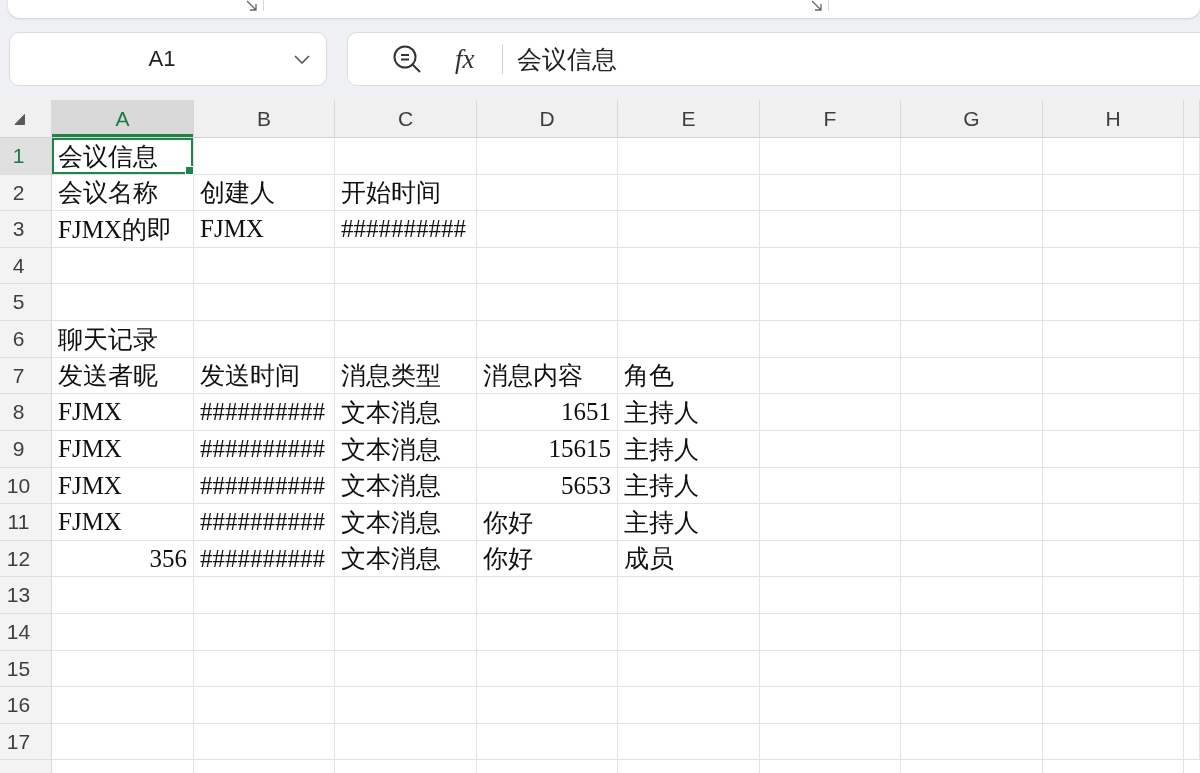 Image resolution: width=1200 pixels, height=773 pixels. I want to click on table-cell: 开始时间, so click(406, 193).